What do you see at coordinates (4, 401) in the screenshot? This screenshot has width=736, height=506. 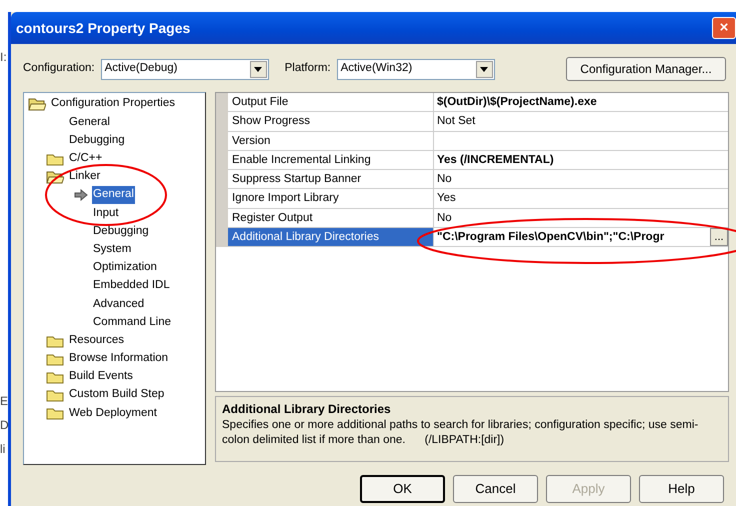 I see `background-text: E` at bounding box center [4, 401].